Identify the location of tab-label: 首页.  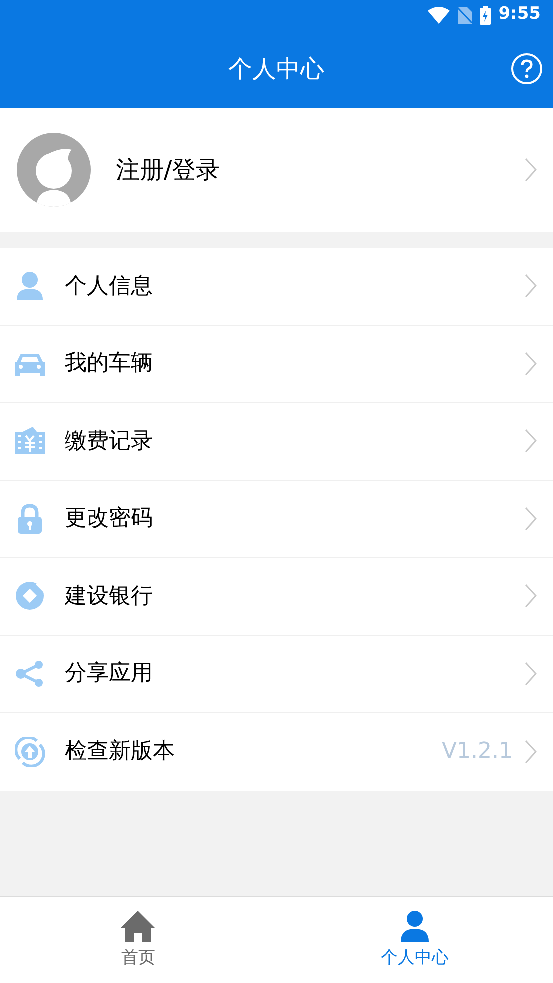
(138, 958).